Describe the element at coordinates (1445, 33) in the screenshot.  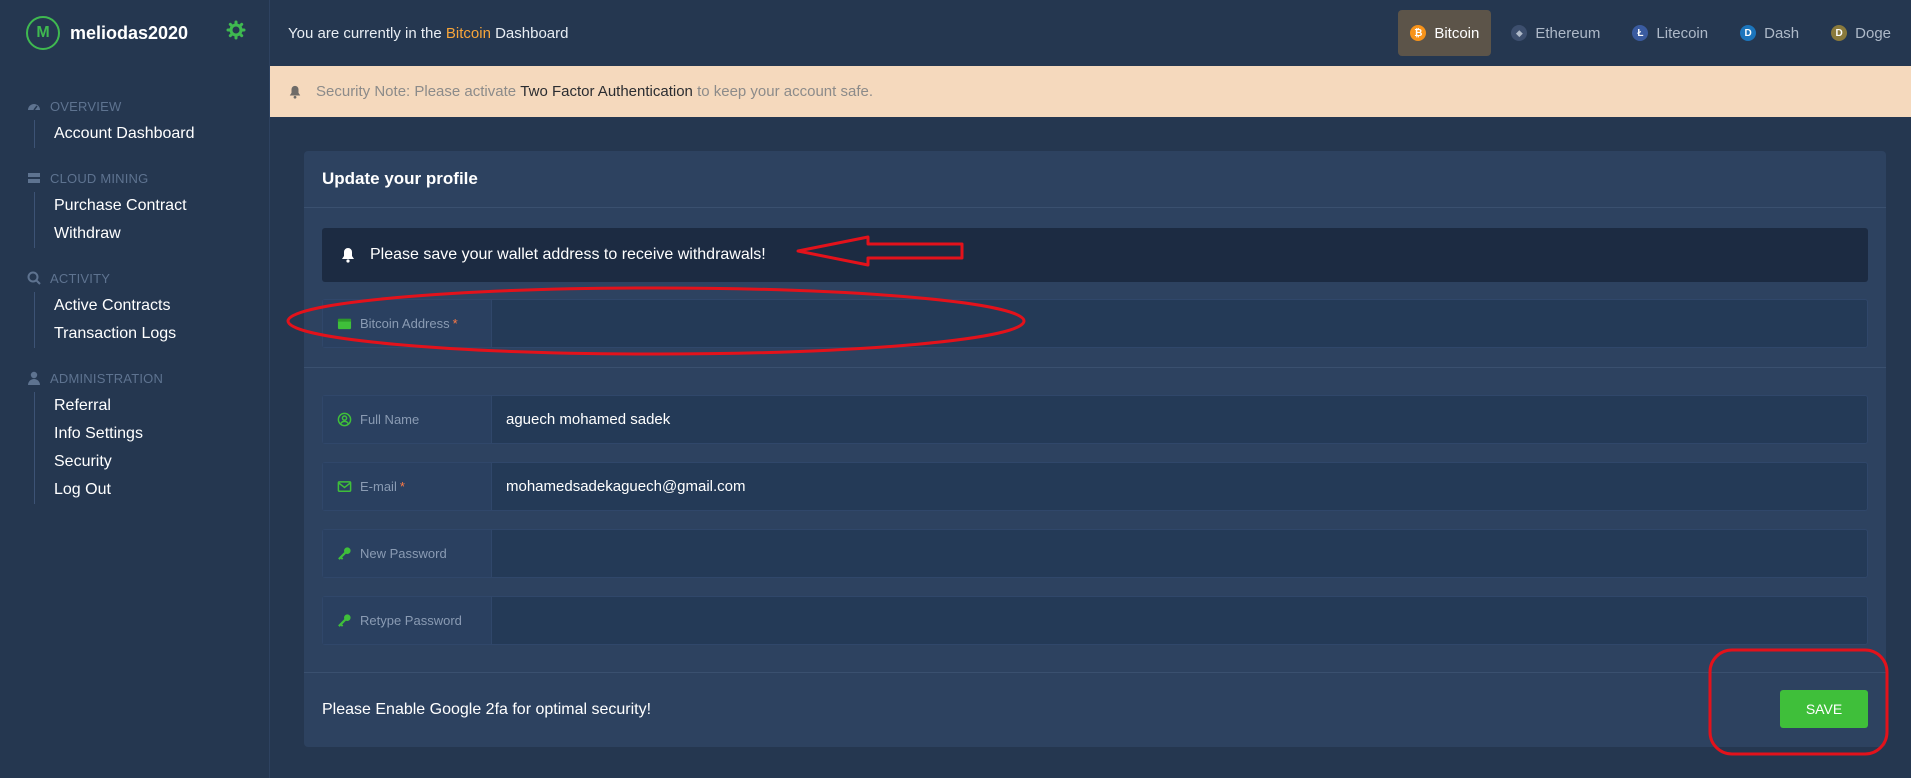
I see `tab-bitcoin: ₿ Bitcoin` at that location.